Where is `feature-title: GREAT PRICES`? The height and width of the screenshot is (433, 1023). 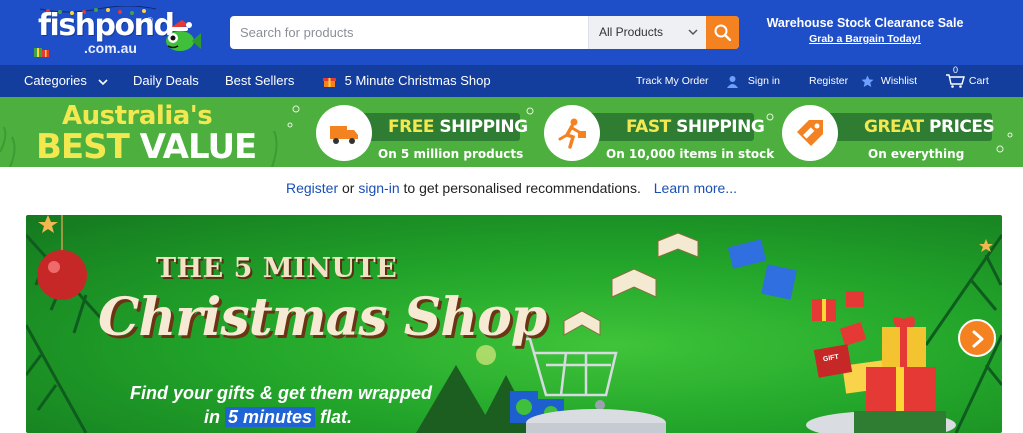
feature-title: GREAT PRICES is located at coordinates (929, 127).